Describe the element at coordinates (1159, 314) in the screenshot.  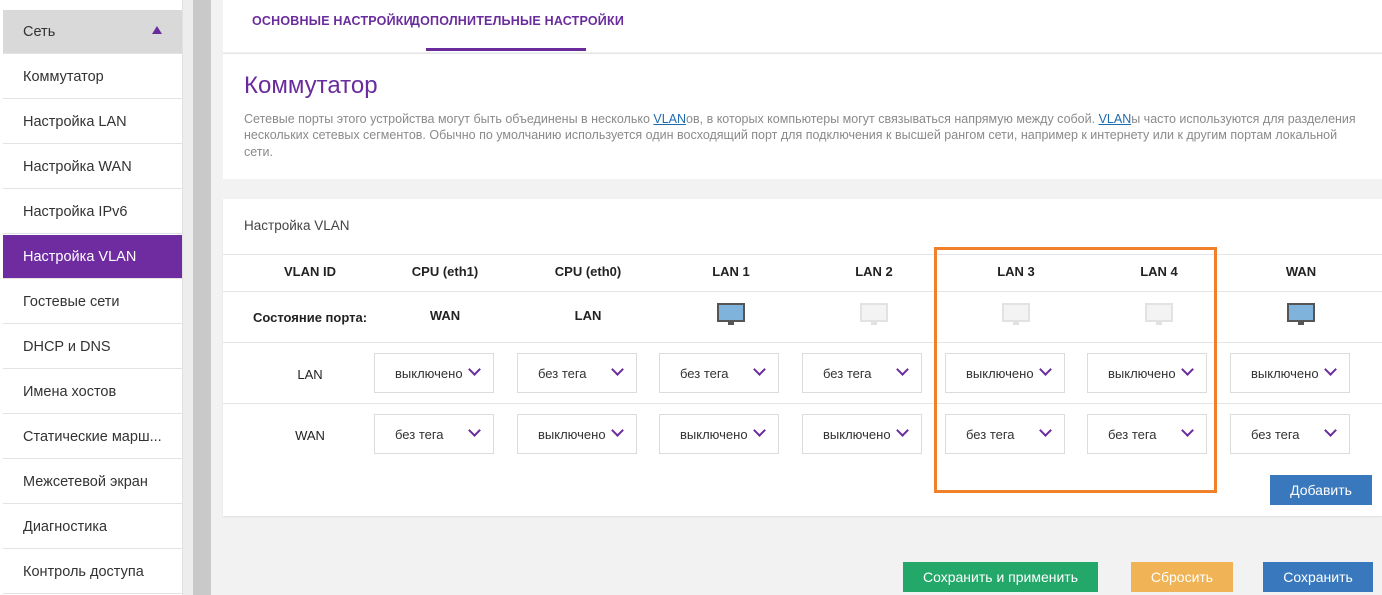
I see `port-lan4-disconnected-icon` at that location.